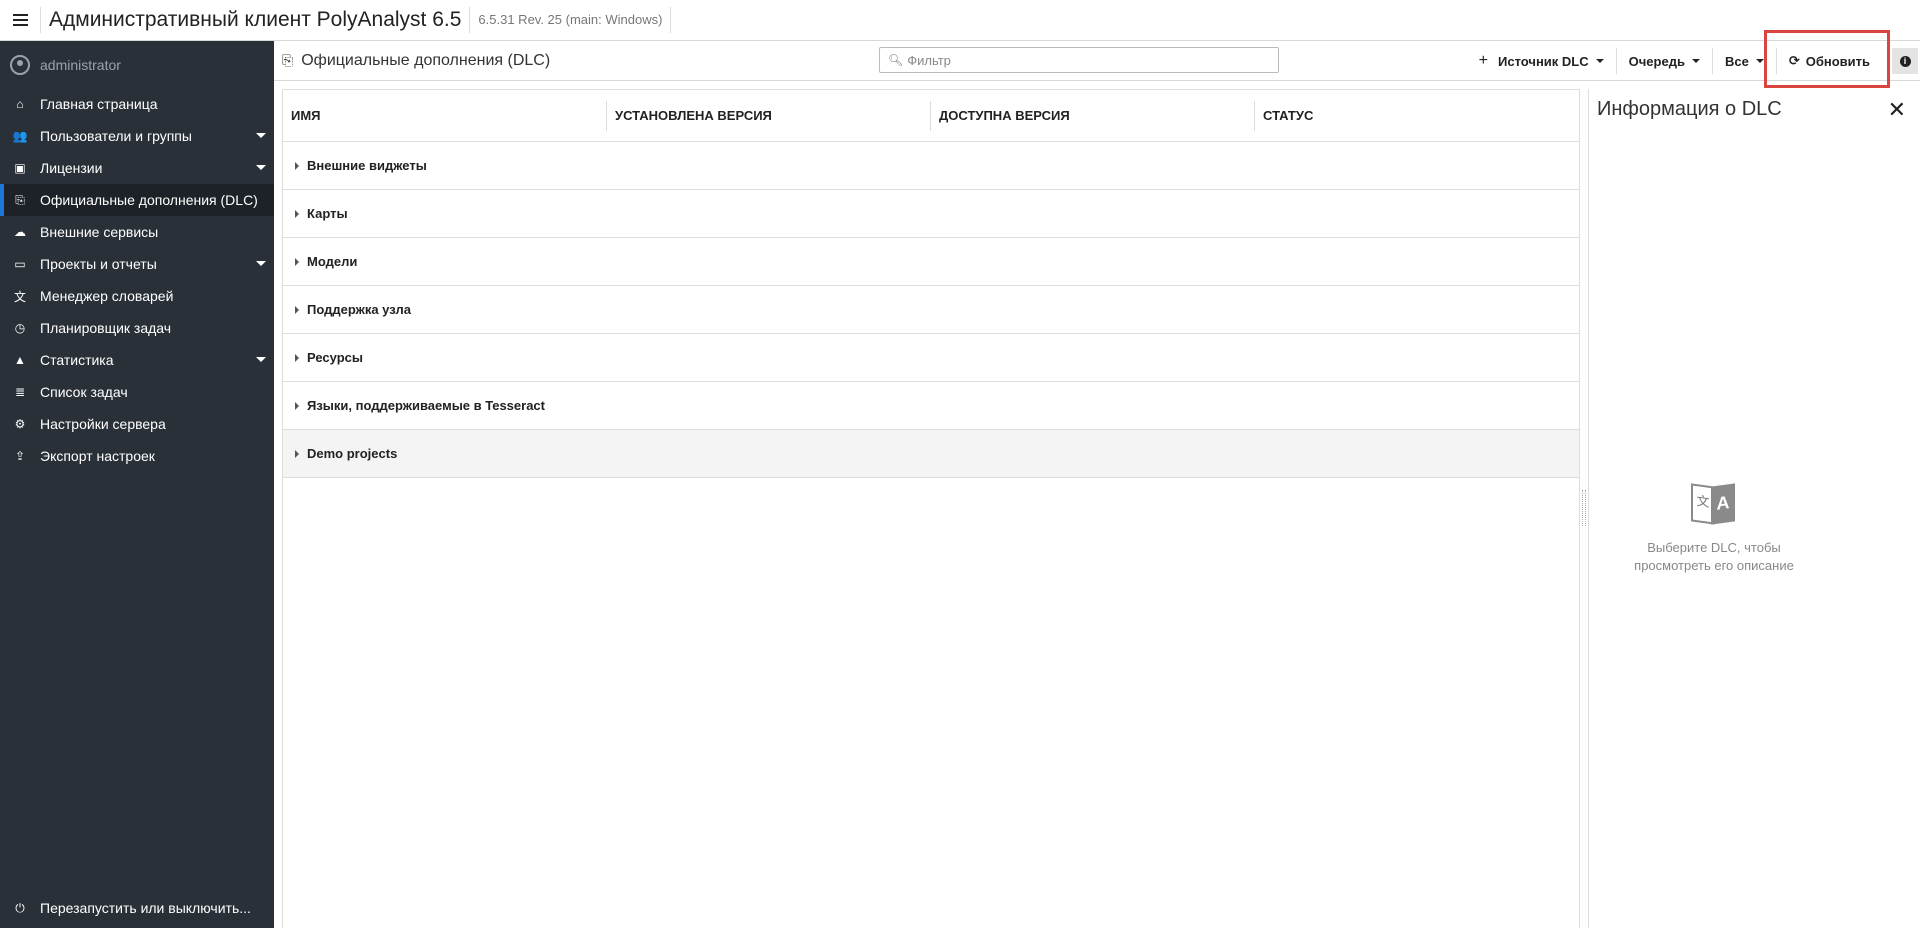 Image resolution: width=1920 pixels, height=928 pixels. What do you see at coordinates (20, 264) in the screenshot?
I see `folder-icon: ▭` at bounding box center [20, 264].